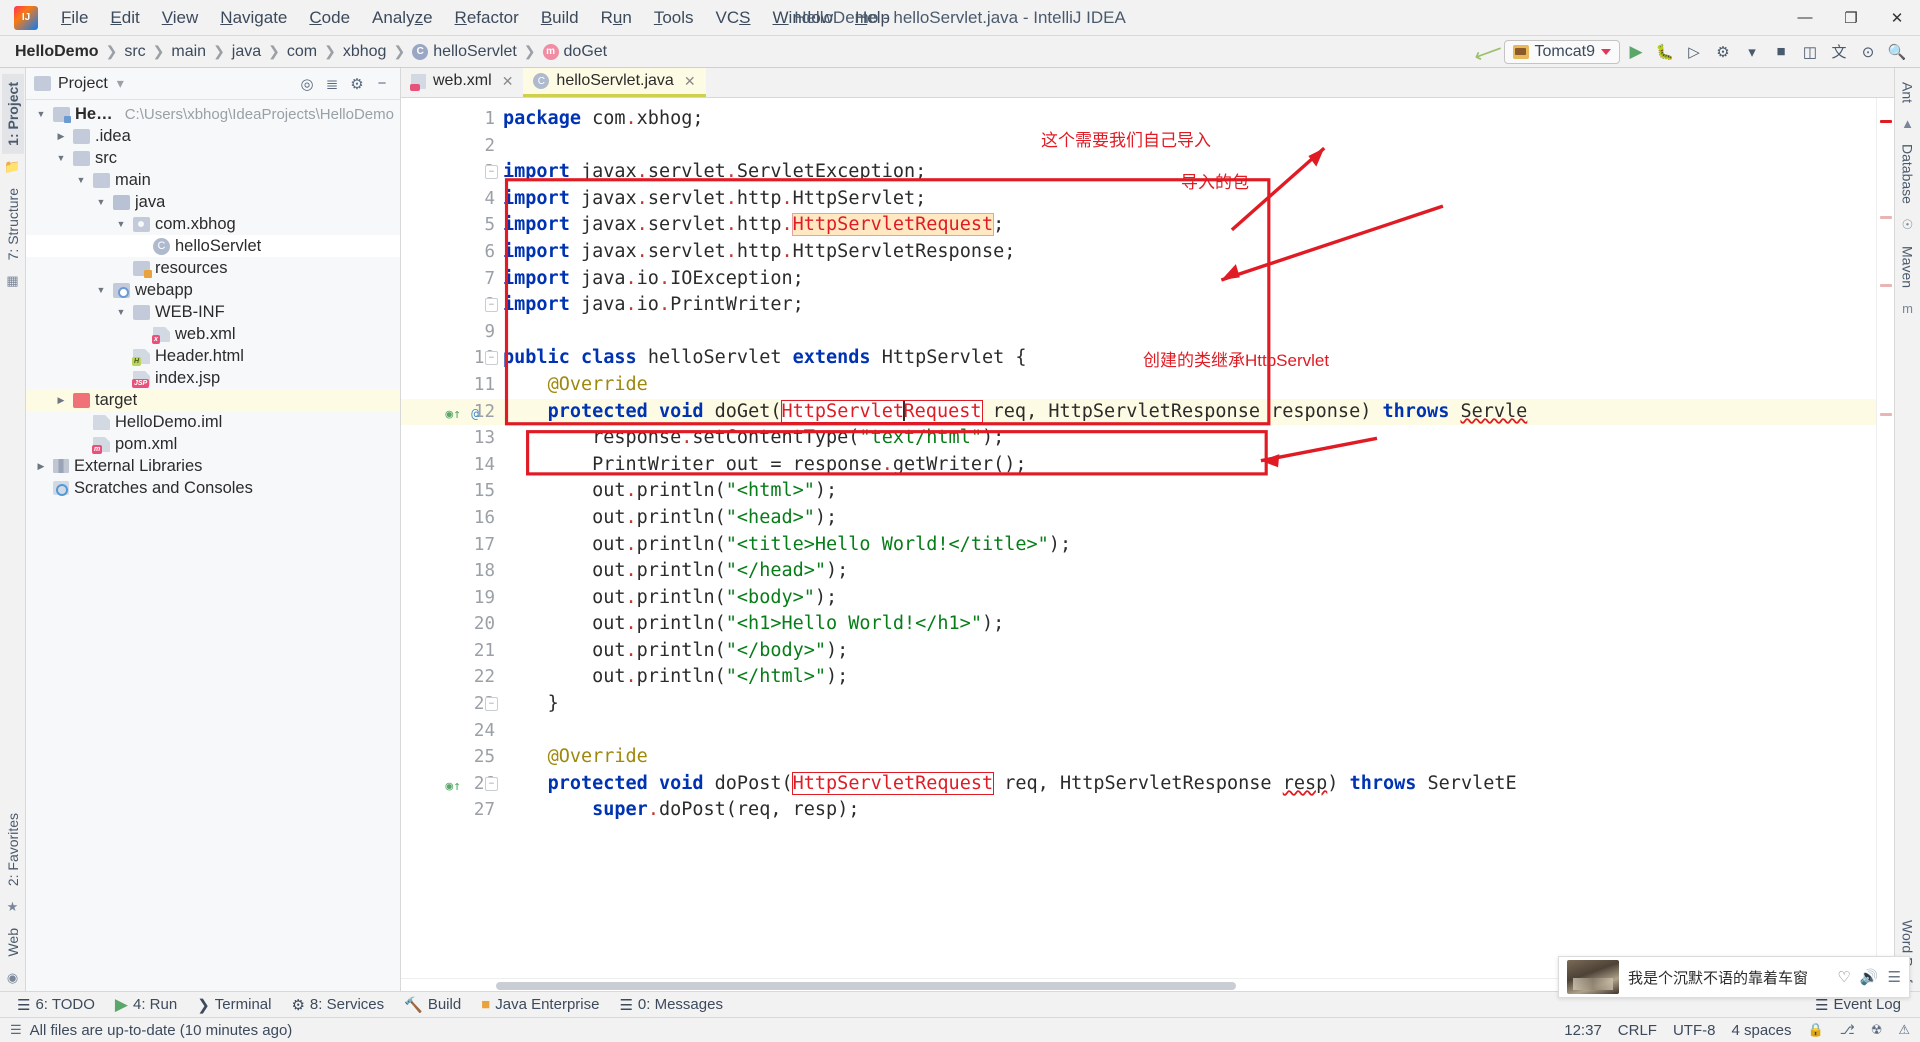 The height and width of the screenshot is (1042, 1920). I want to click on menu-window: Window, so click(803, 18).